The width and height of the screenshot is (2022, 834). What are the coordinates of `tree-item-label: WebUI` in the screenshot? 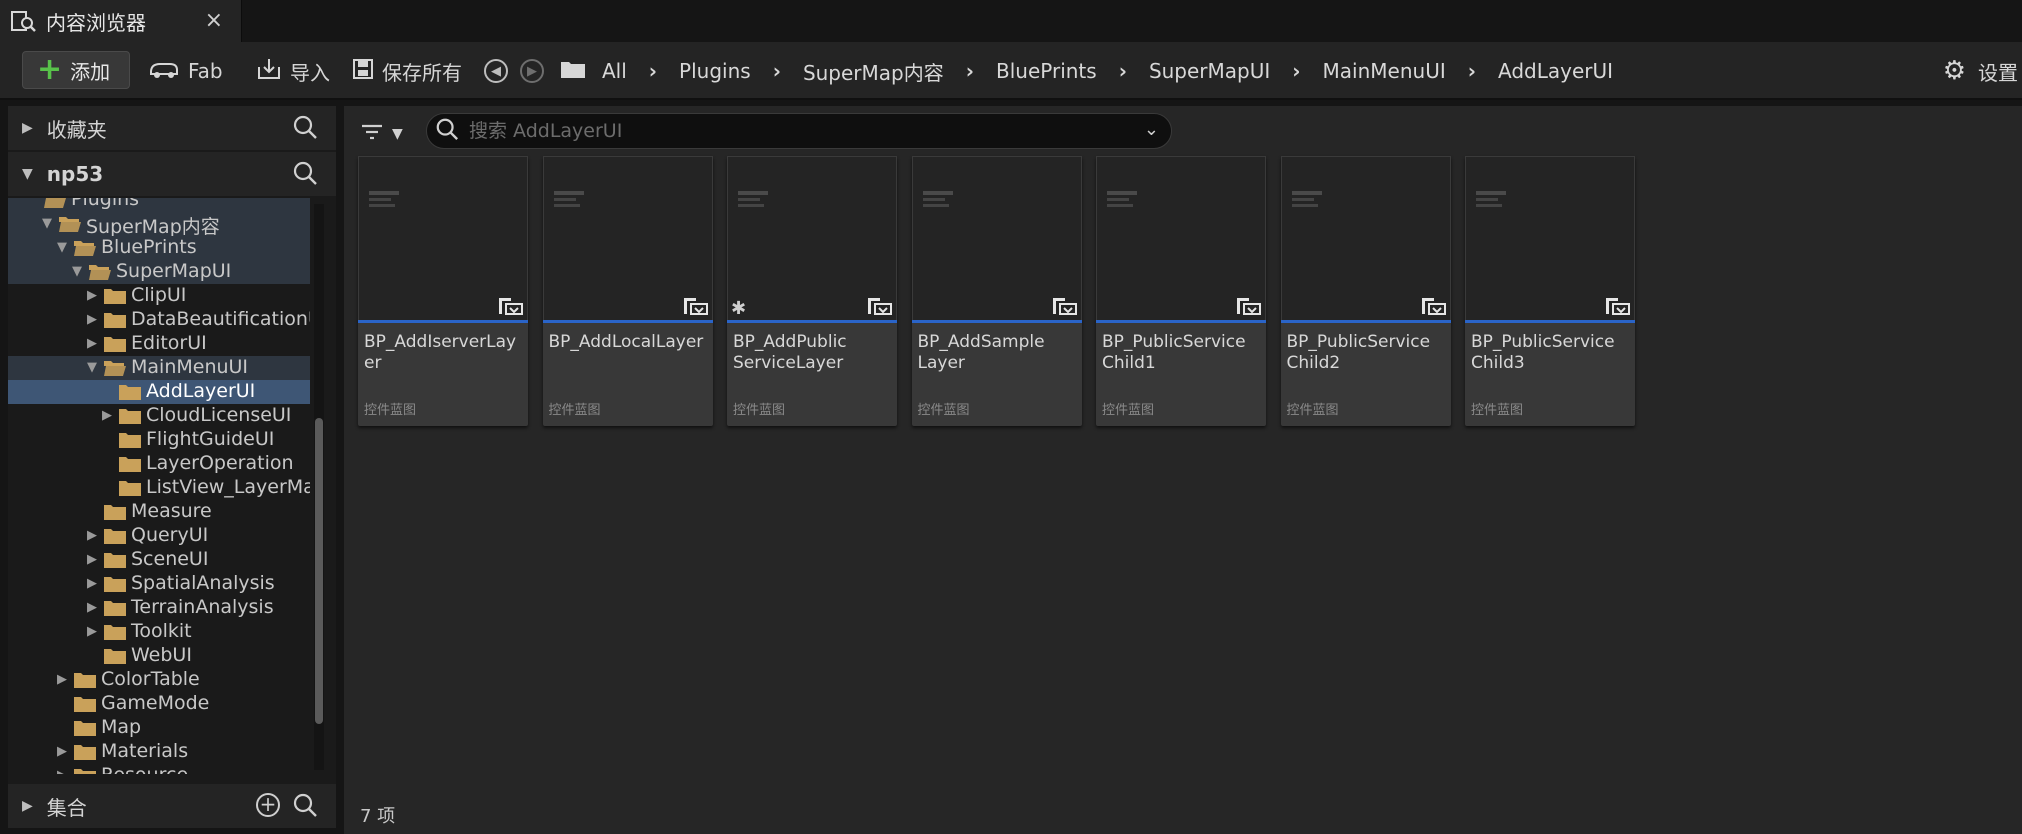 It's located at (161, 655).